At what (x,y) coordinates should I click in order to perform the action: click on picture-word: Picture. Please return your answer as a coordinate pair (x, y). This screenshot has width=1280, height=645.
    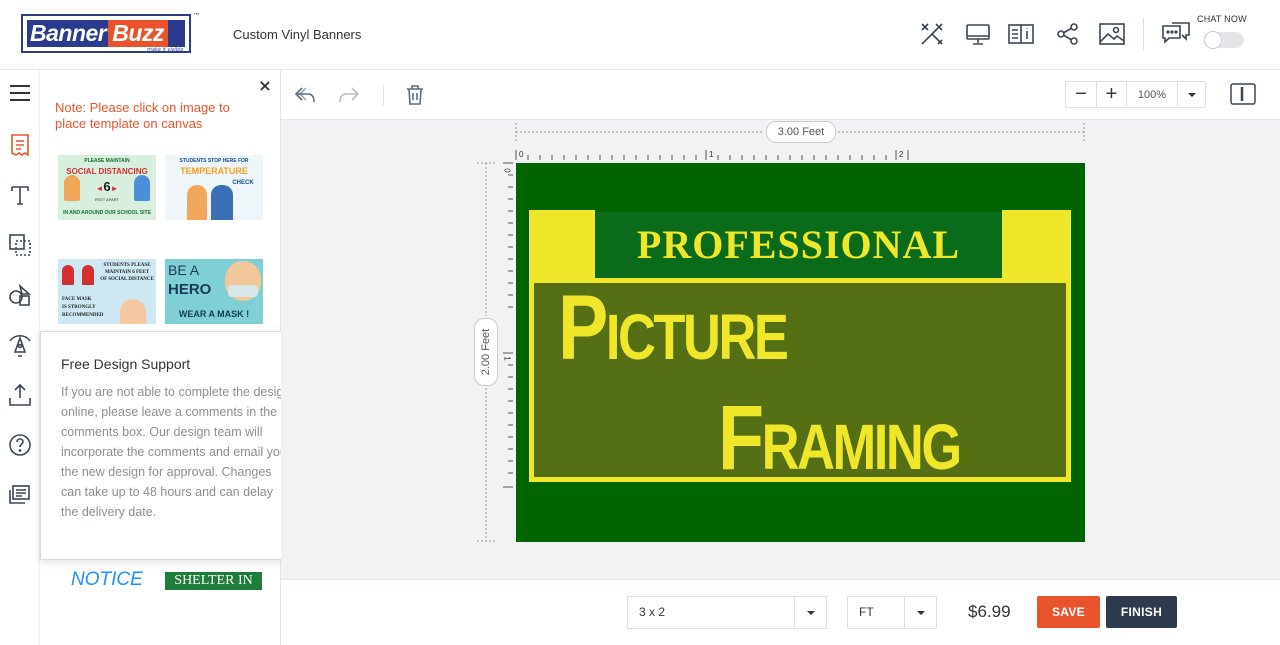
    Looking at the image, I should click on (673, 328).